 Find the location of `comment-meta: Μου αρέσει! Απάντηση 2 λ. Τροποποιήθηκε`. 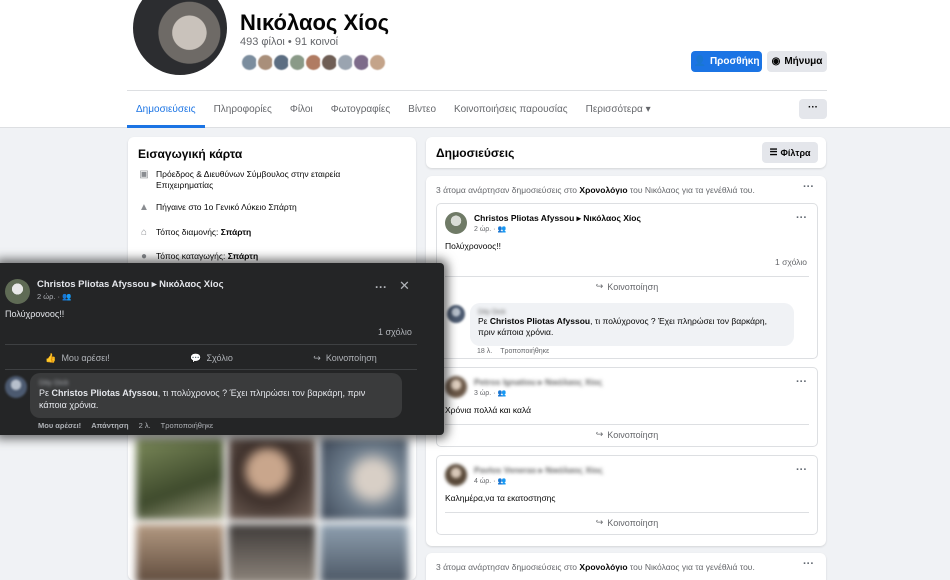

comment-meta: Μου αρέσει! Απάντηση 2 λ. Τροποποιήθηκε is located at coordinates (125, 425).